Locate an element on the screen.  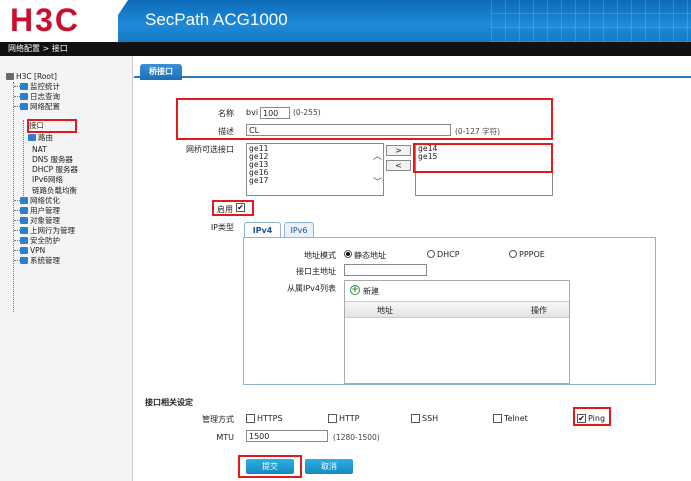
radio-dhcp-label: DHCP is located at coordinates (448, 254).